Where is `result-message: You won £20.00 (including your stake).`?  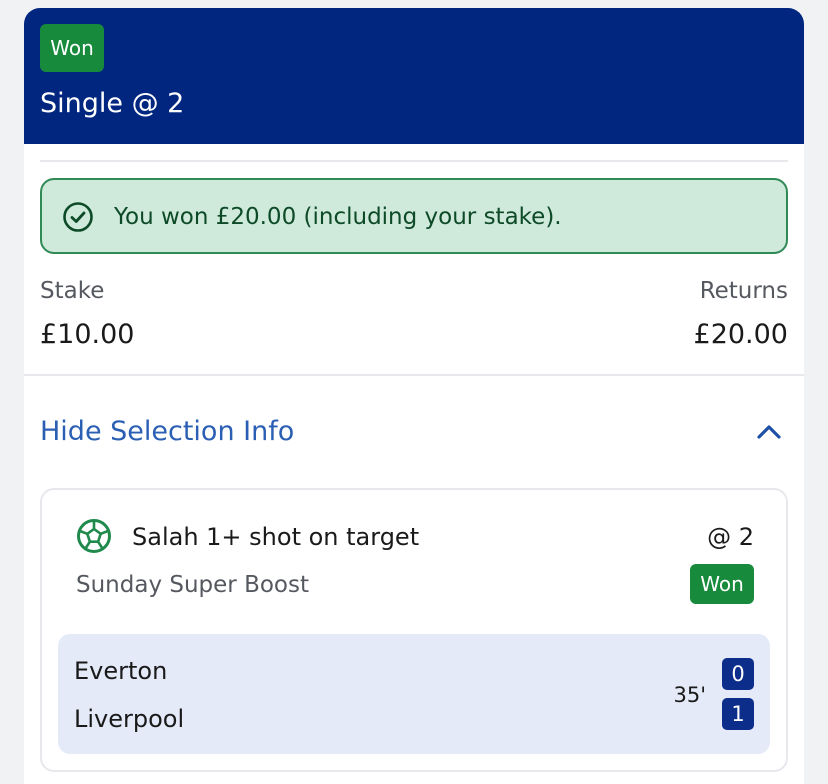 result-message: You won £20.00 (including your stake). is located at coordinates (338, 217).